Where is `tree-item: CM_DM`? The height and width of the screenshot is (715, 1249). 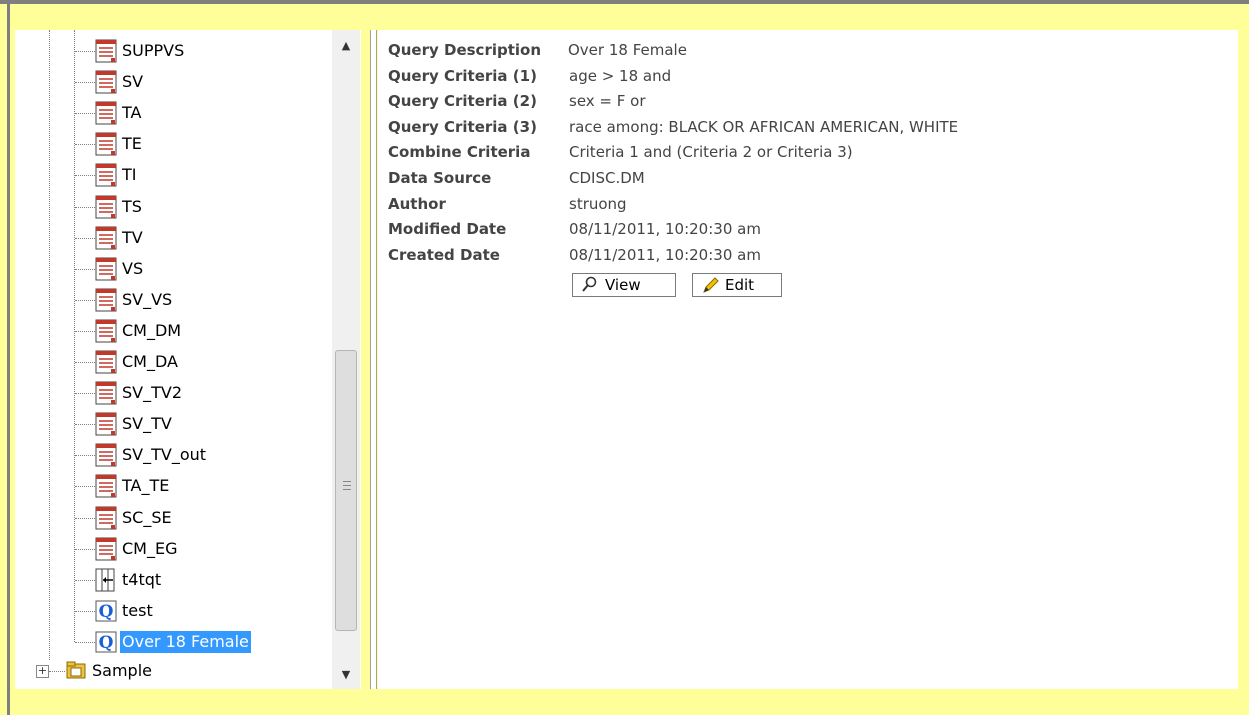 tree-item: CM_DM is located at coordinates (139, 331).